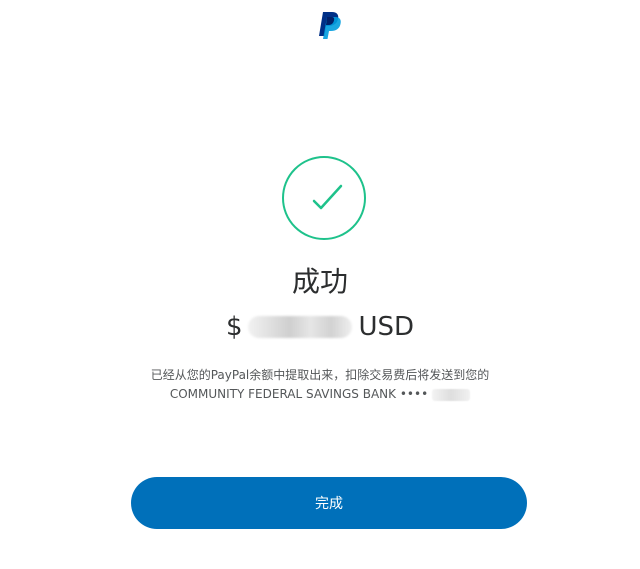 The height and width of the screenshot is (569, 640). Describe the element at coordinates (330, 25) in the screenshot. I see `paypal-logo-icon` at that location.